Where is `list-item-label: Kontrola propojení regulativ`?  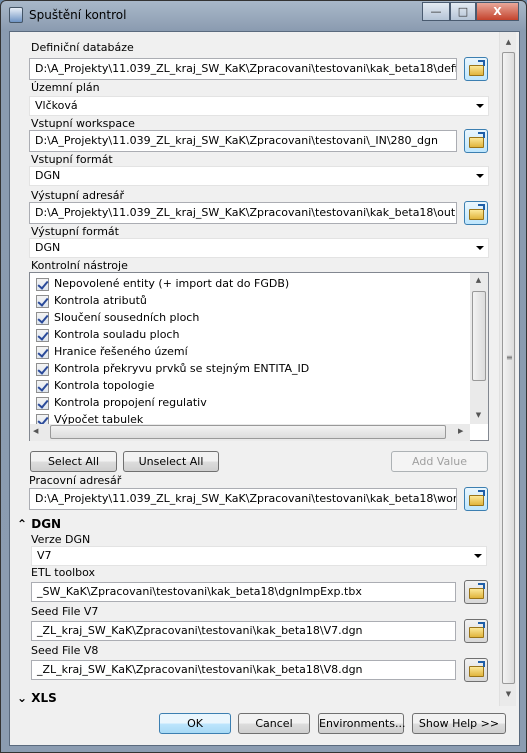
list-item-label: Kontrola propojení regulativ is located at coordinates (130, 402).